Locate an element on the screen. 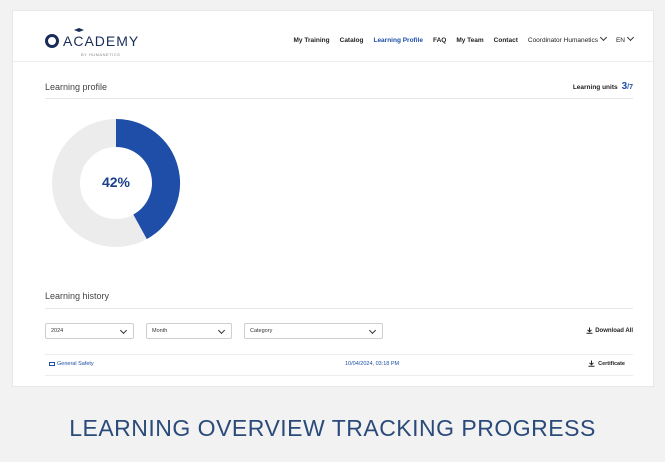 The height and width of the screenshot is (462, 665). language-menu: EN is located at coordinates (625, 38).